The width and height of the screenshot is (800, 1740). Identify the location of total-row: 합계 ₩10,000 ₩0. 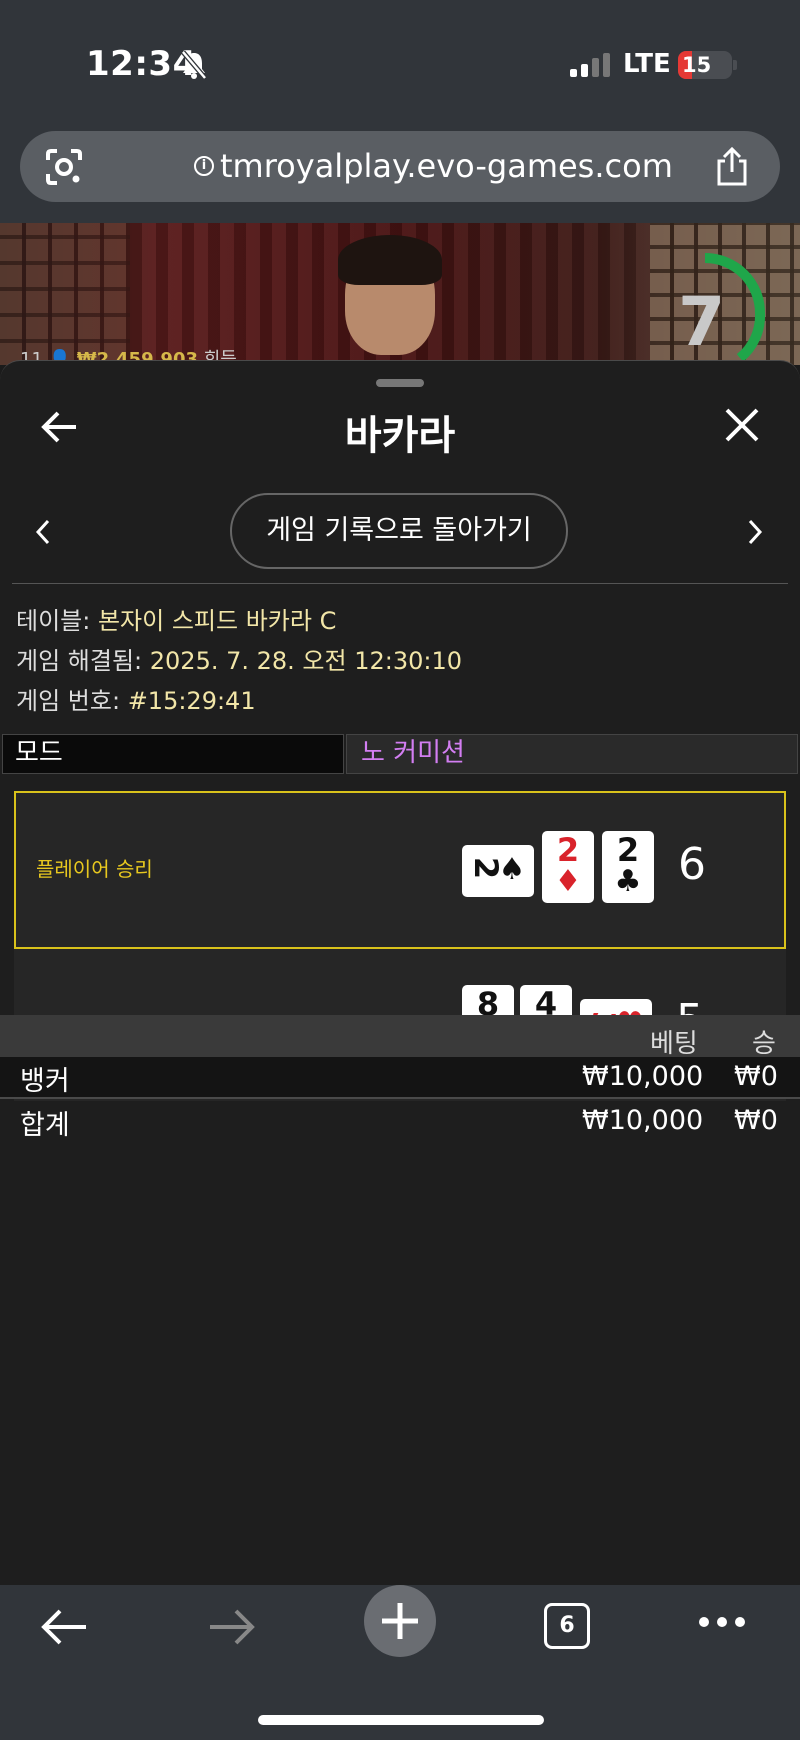
(400, 1121).